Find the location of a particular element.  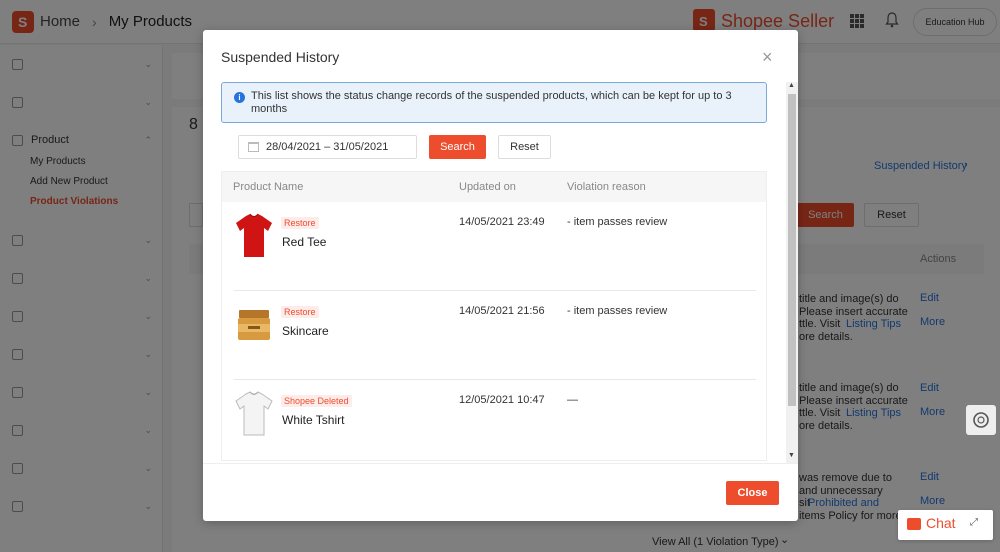

help-icon is located at coordinates (981, 420).